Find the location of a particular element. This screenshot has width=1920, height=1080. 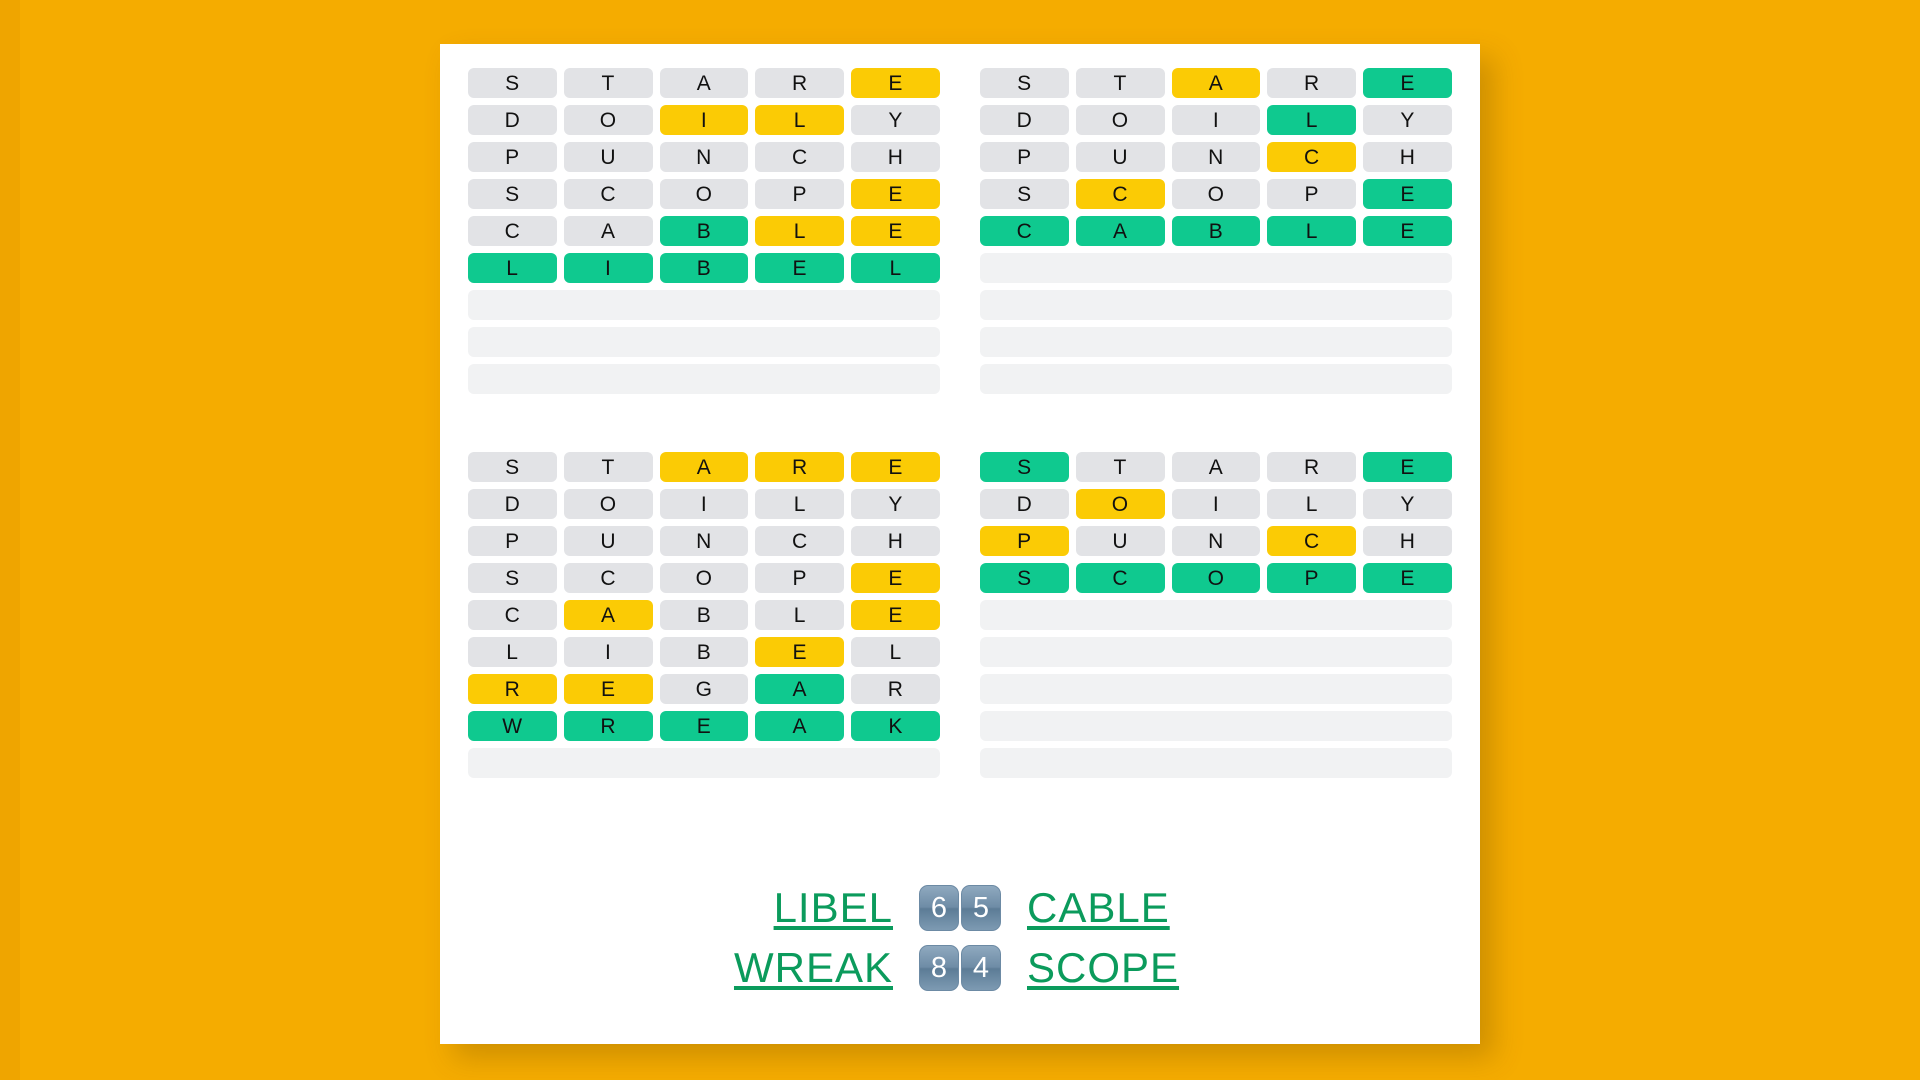

letter-tile-green: P is located at coordinates (1312, 578).